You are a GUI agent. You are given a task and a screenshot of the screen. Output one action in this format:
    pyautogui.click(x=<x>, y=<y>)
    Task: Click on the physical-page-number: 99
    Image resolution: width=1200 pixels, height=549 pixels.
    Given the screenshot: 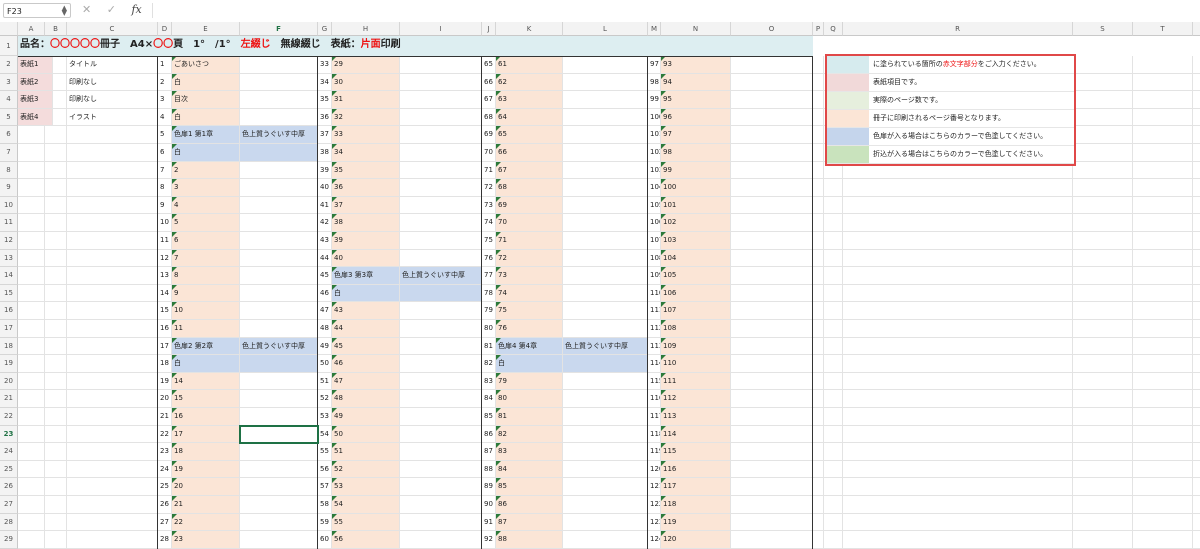 What is the action you would take?
    pyautogui.click(x=654, y=100)
    